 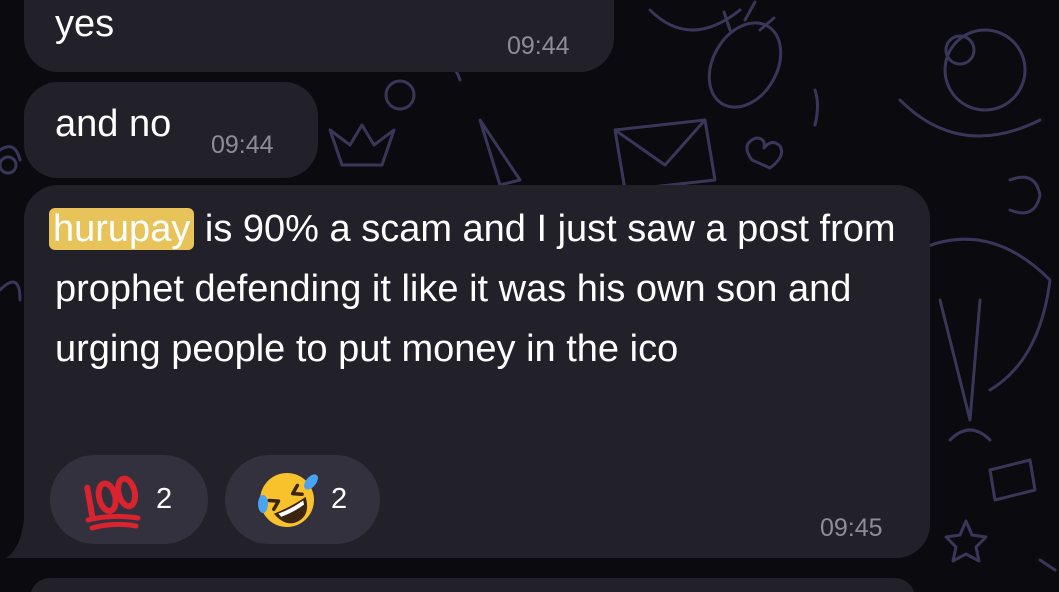 What do you see at coordinates (113, 124) in the screenshot?
I see `message-text: and no` at bounding box center [113, 124].